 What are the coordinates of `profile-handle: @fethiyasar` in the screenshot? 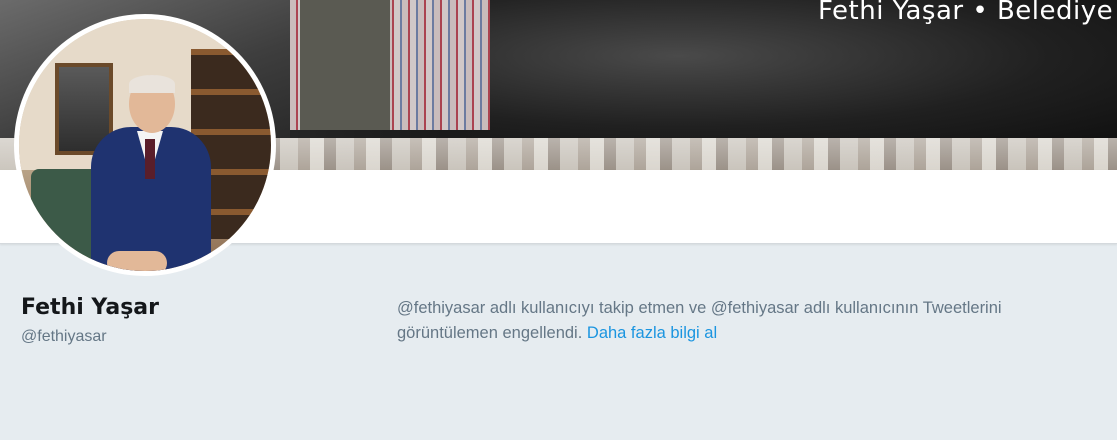 It's located at (64, 336).